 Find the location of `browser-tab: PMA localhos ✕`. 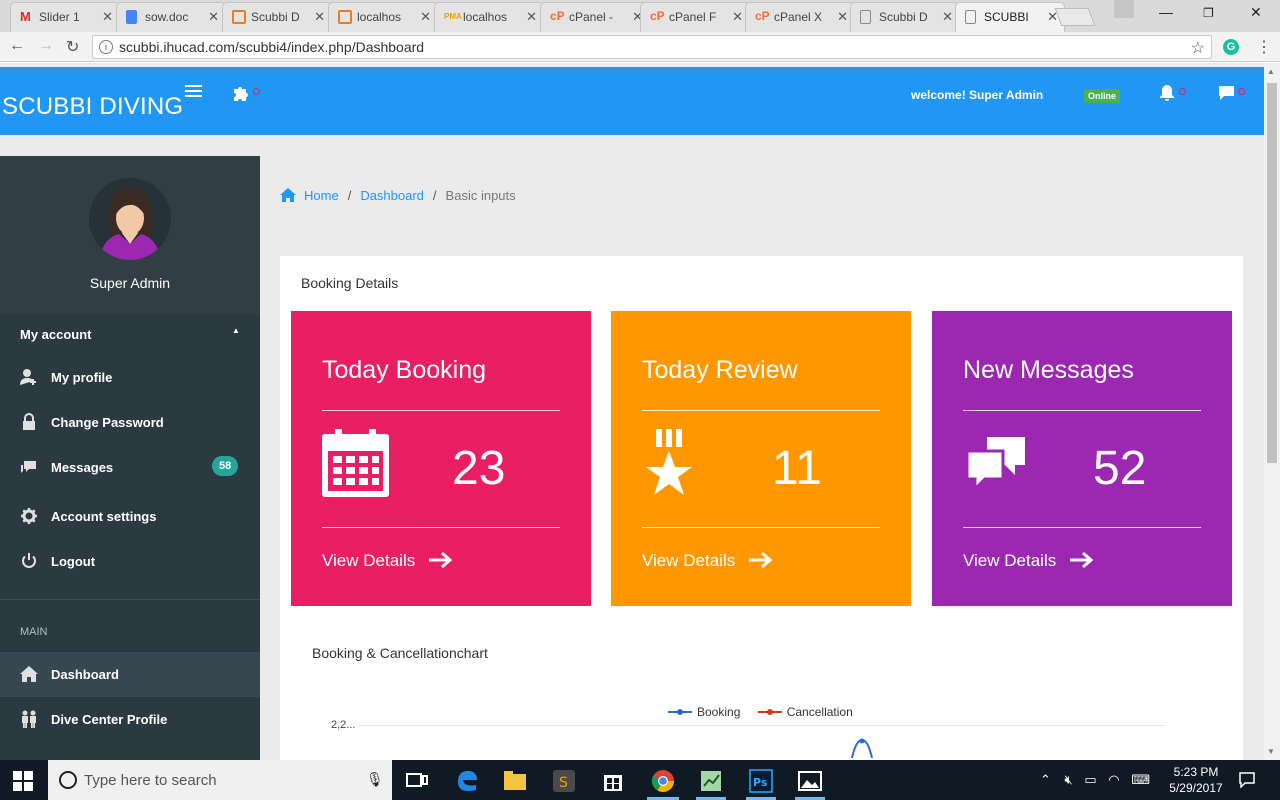

browser-tab: PMA localhos ✕ is located at coordinates (489, 17).